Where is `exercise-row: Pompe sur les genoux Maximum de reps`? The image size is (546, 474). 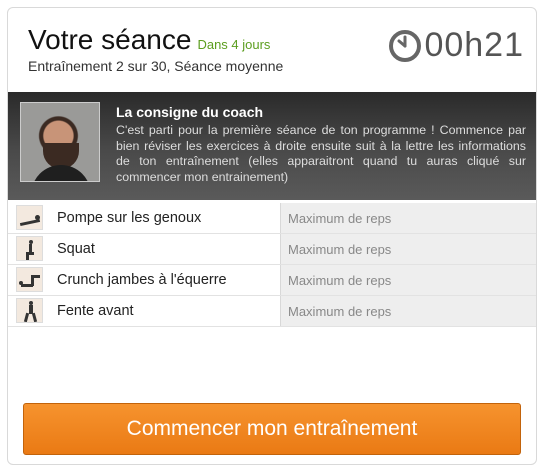
exercise-row: Pompe sur les genoux Maximum de reps is located at coordinates (272, 218).